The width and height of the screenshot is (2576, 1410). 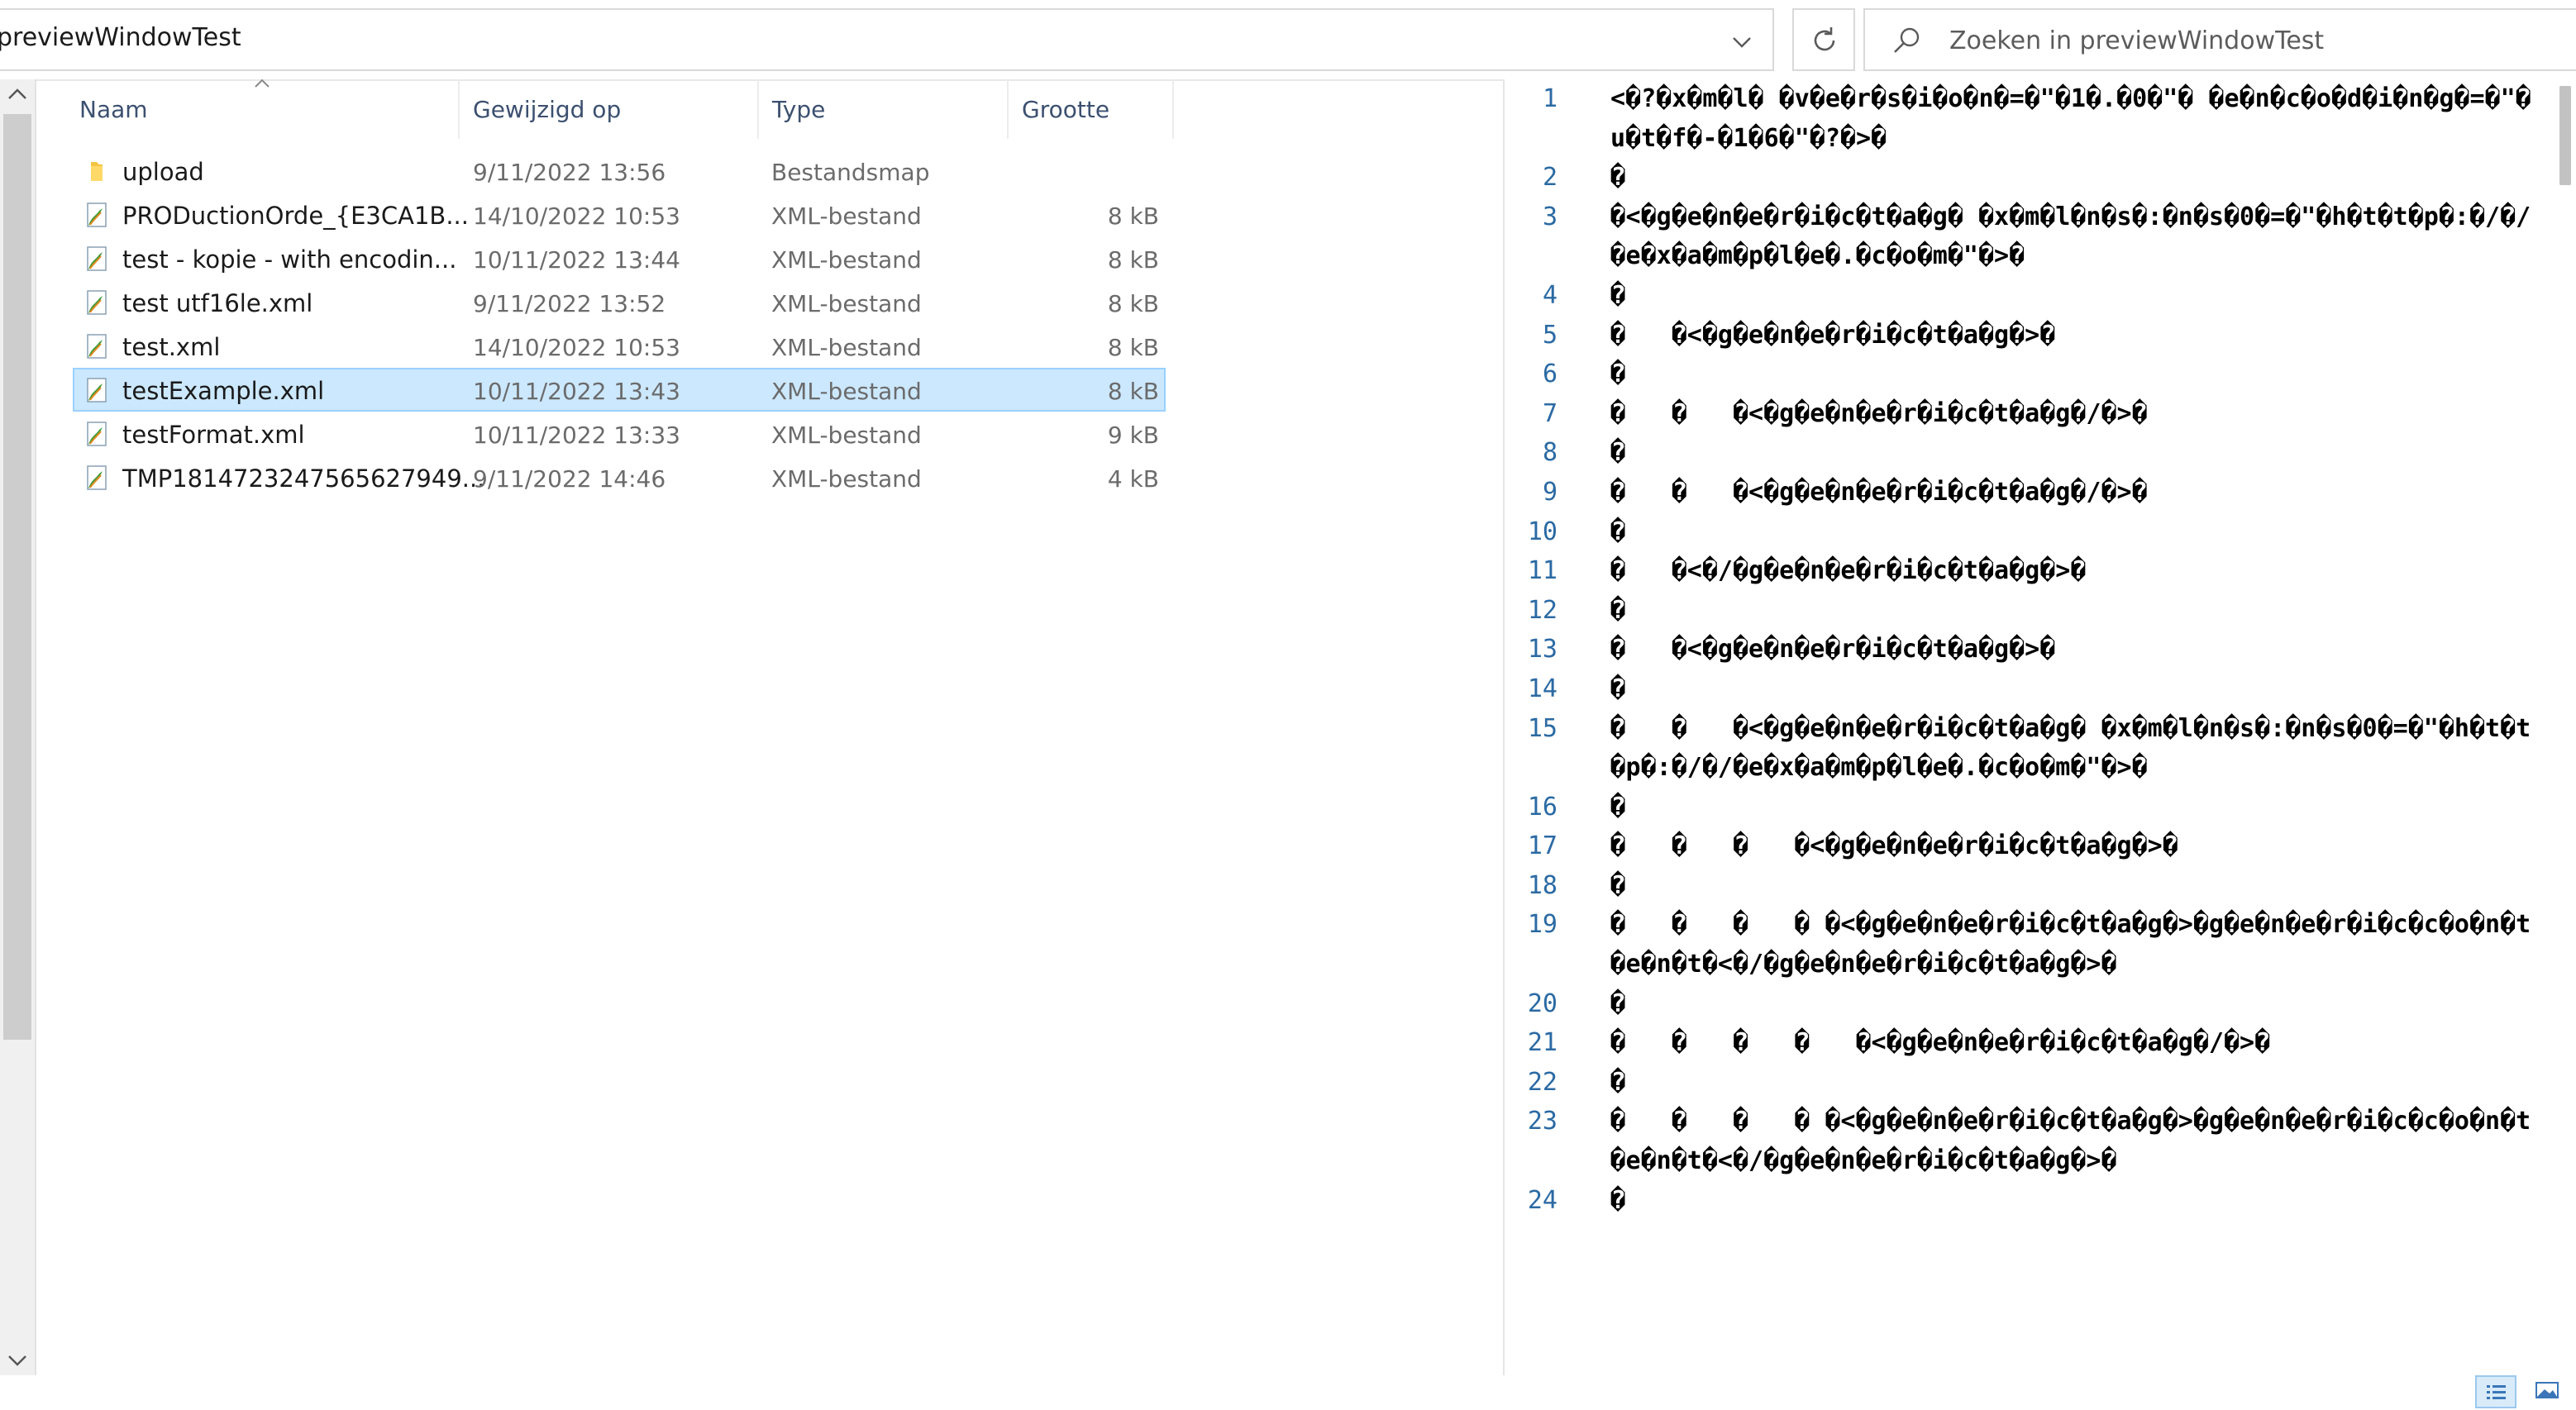 I want to click on search-input, so click(x=2239, y=40).